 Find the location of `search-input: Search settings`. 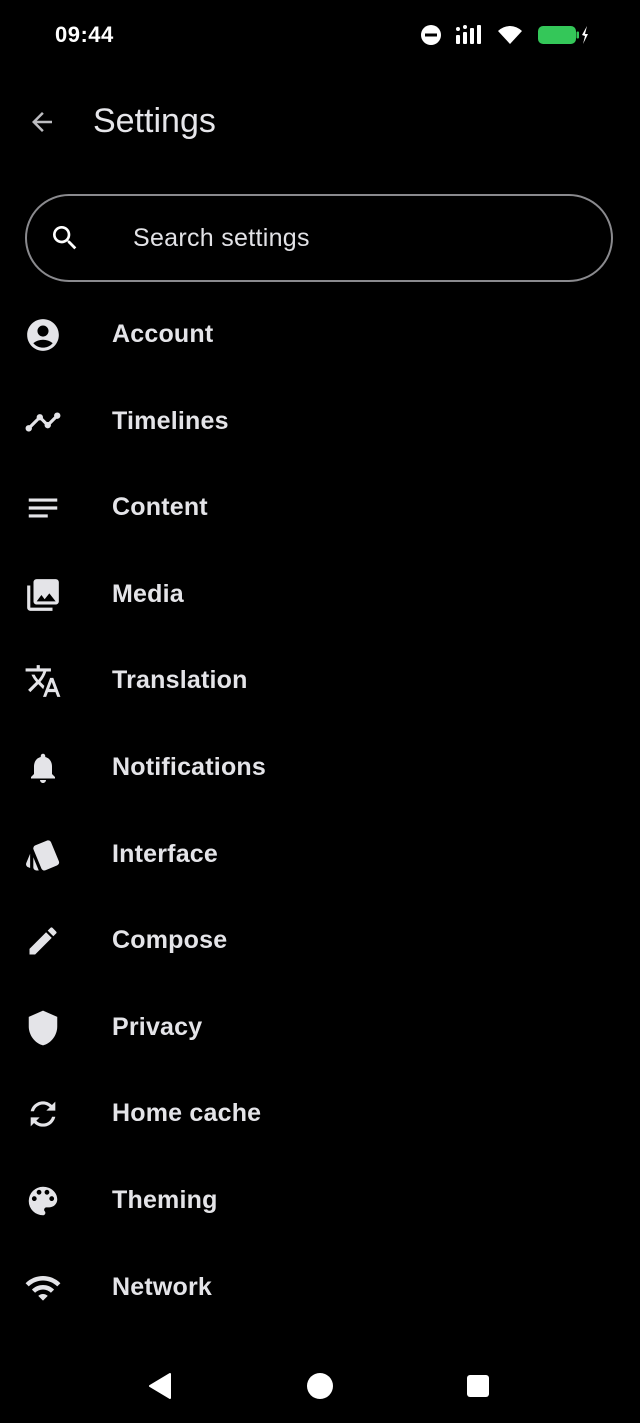

search-input: Search settings is located at coordinates (221, 238).